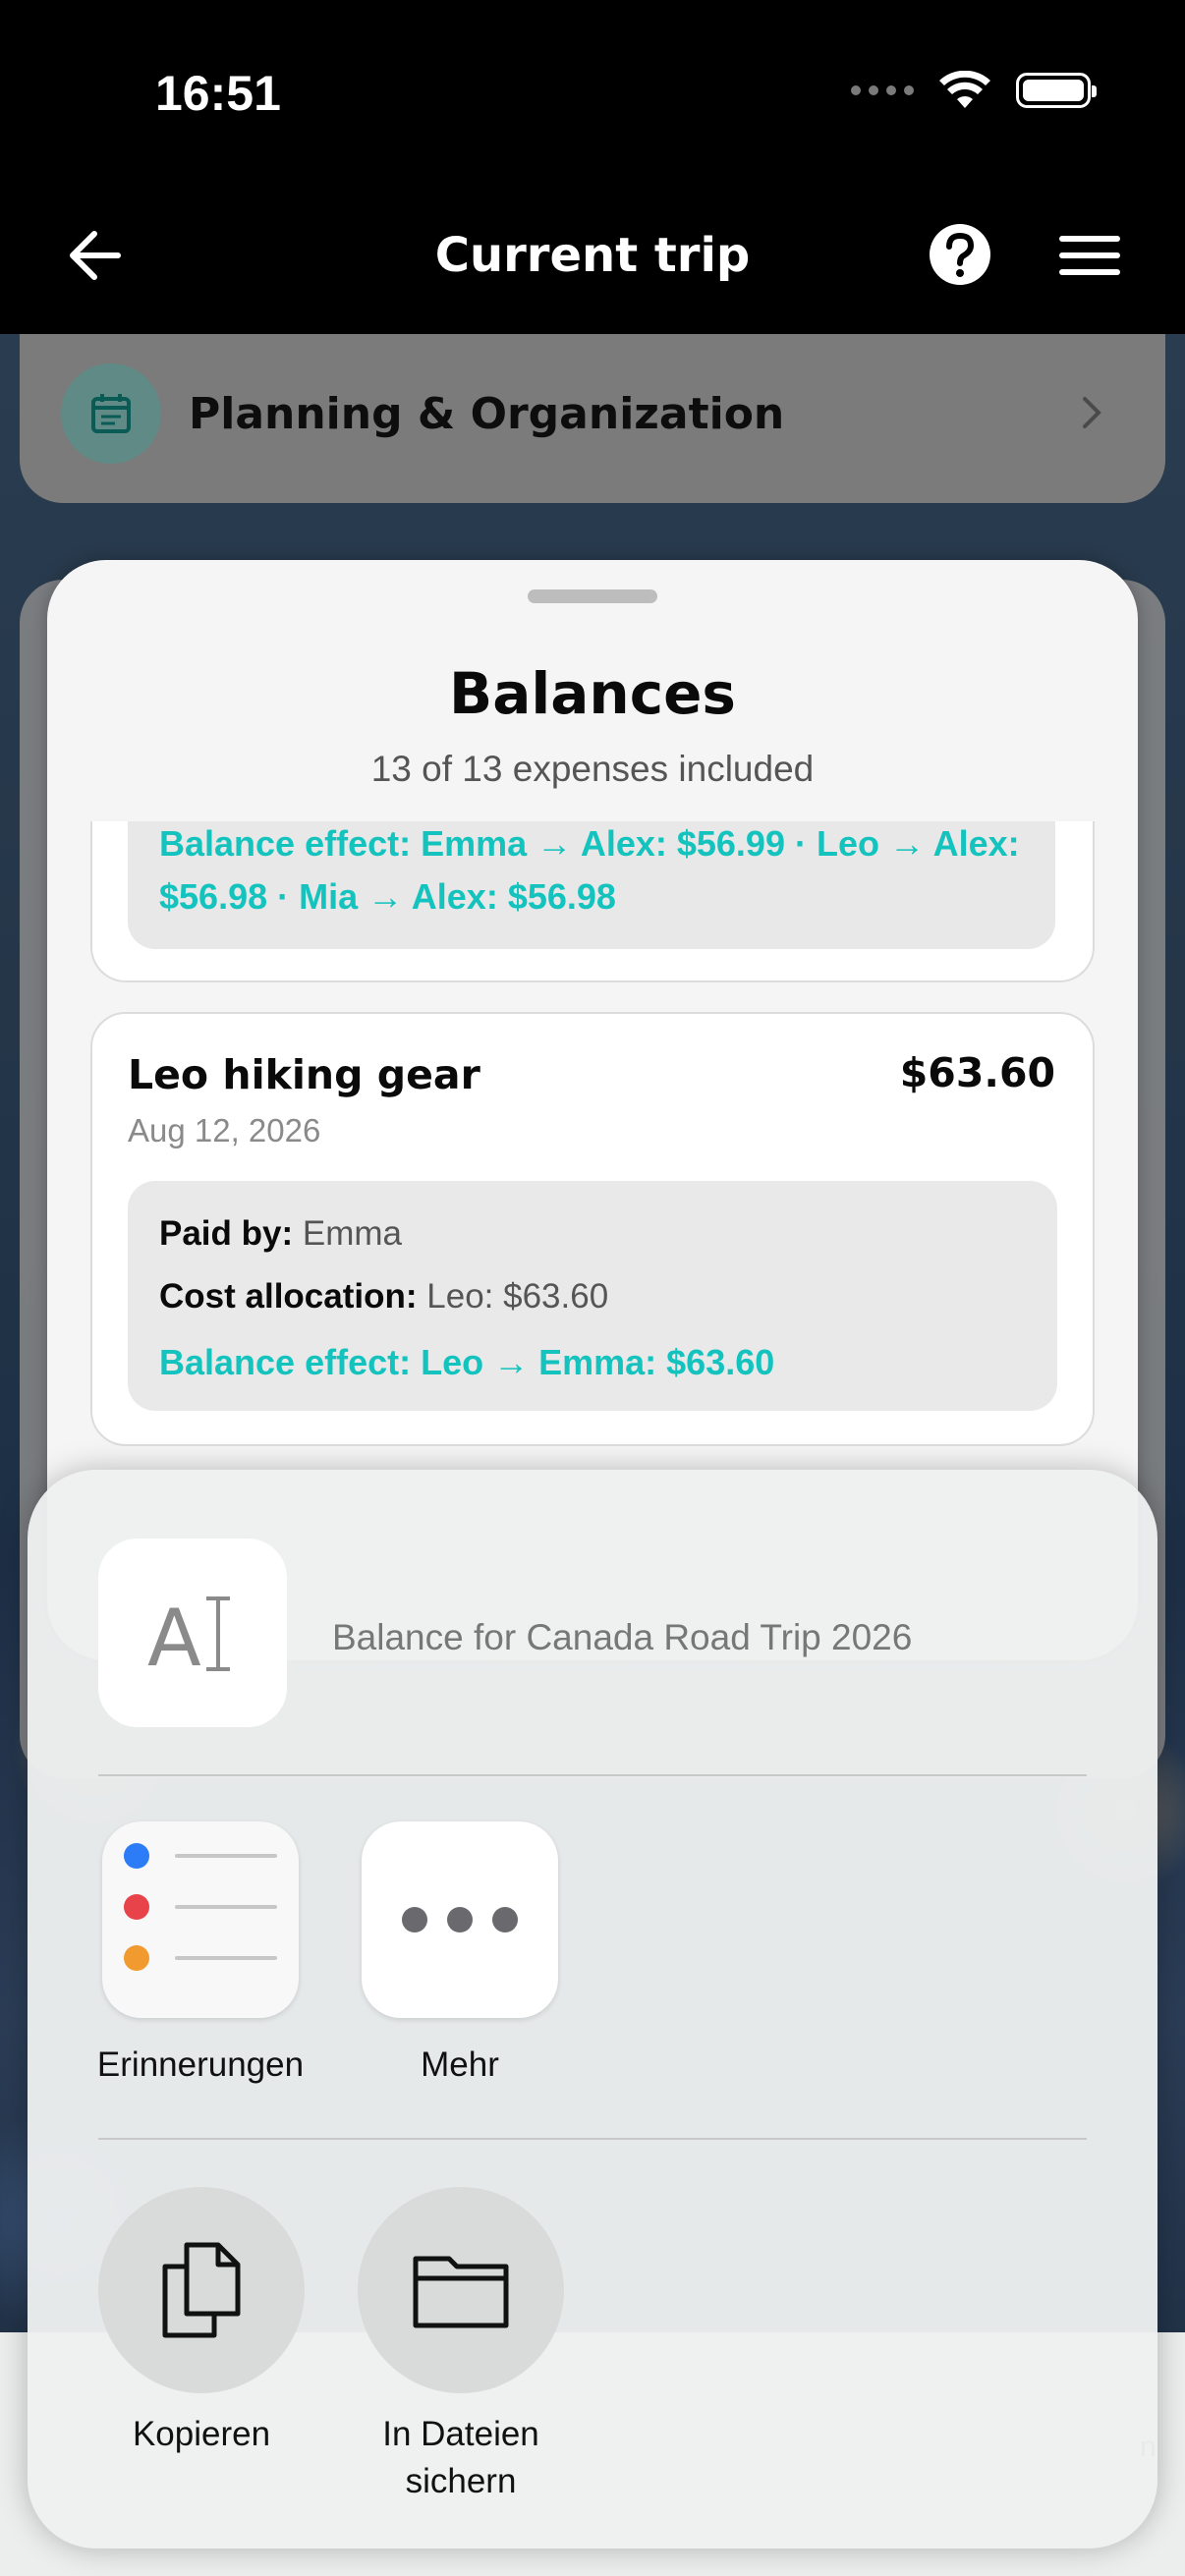 The image size is (1185, 2576). I want to click on sheet-subtitle: 13 of 13 expenses included, so click(592, 769).